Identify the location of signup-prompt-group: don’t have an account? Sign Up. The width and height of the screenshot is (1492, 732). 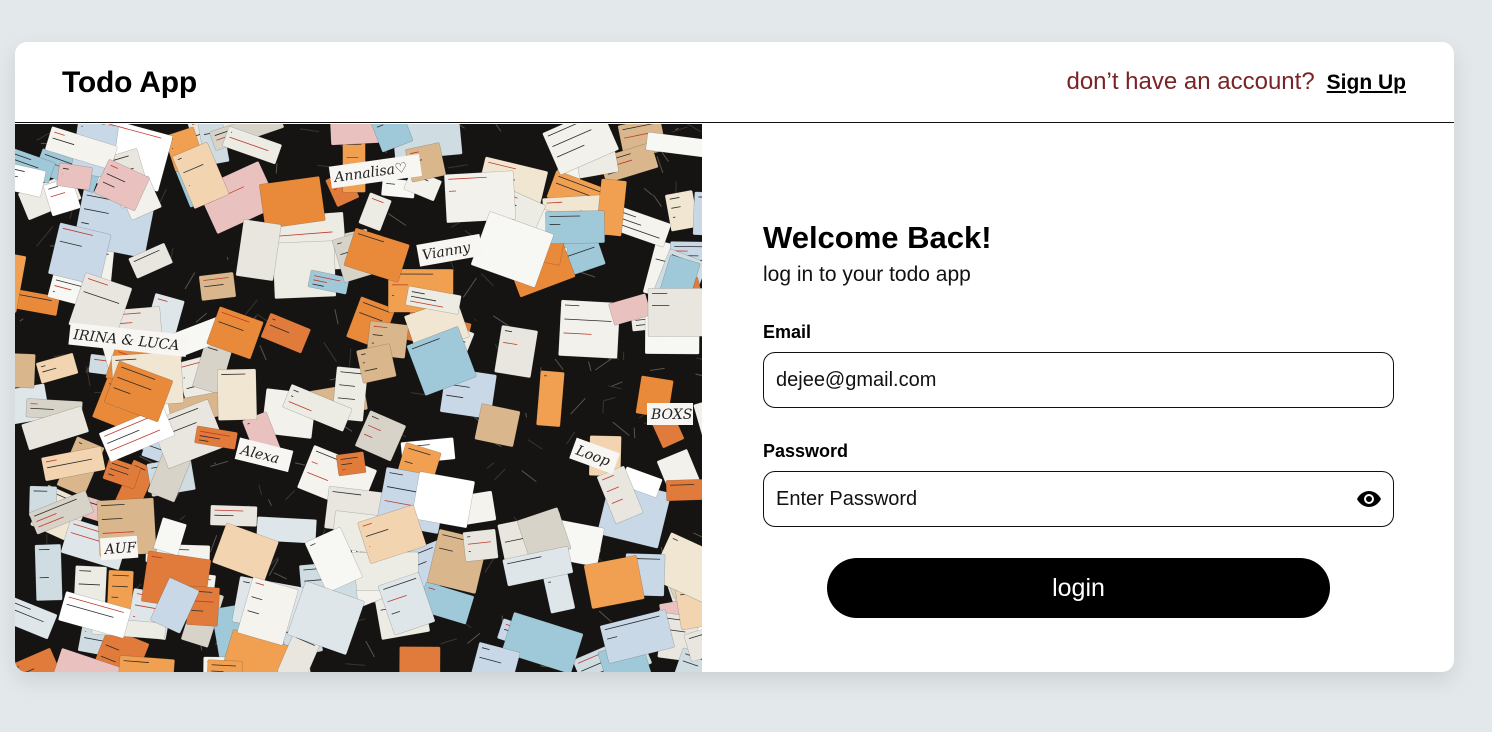
(1236, 82).